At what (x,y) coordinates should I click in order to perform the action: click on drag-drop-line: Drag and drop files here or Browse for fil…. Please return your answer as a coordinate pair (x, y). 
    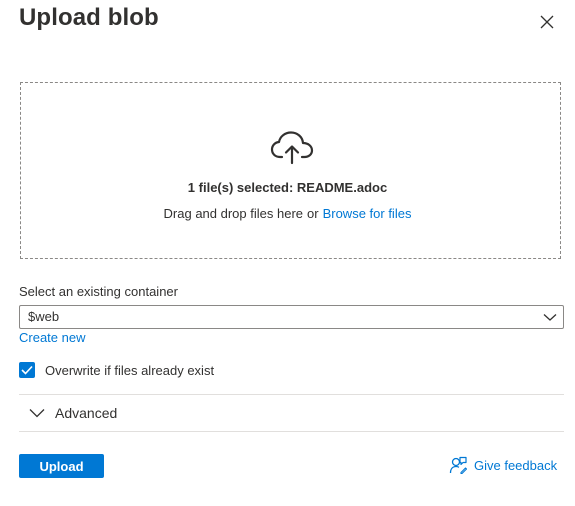
    Looking at the image, I should click on (287, 213).